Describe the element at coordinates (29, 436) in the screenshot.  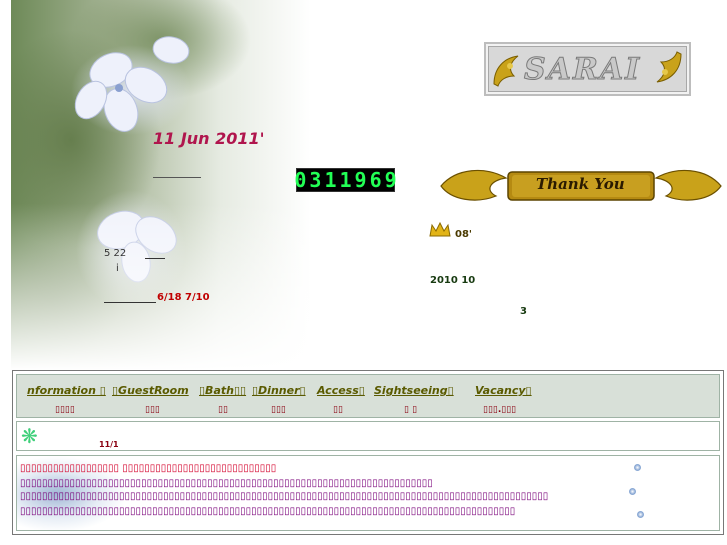
I see `sparkle-icon: ❋` at that location.